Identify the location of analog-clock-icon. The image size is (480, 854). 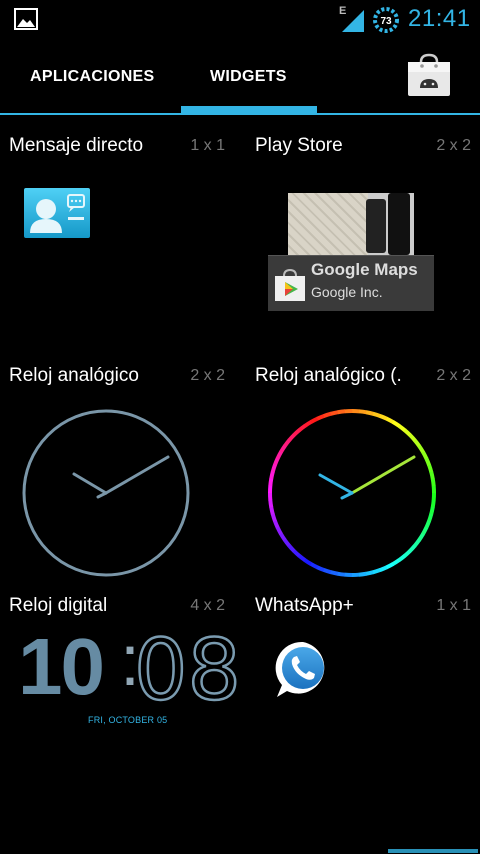
(106, 493).